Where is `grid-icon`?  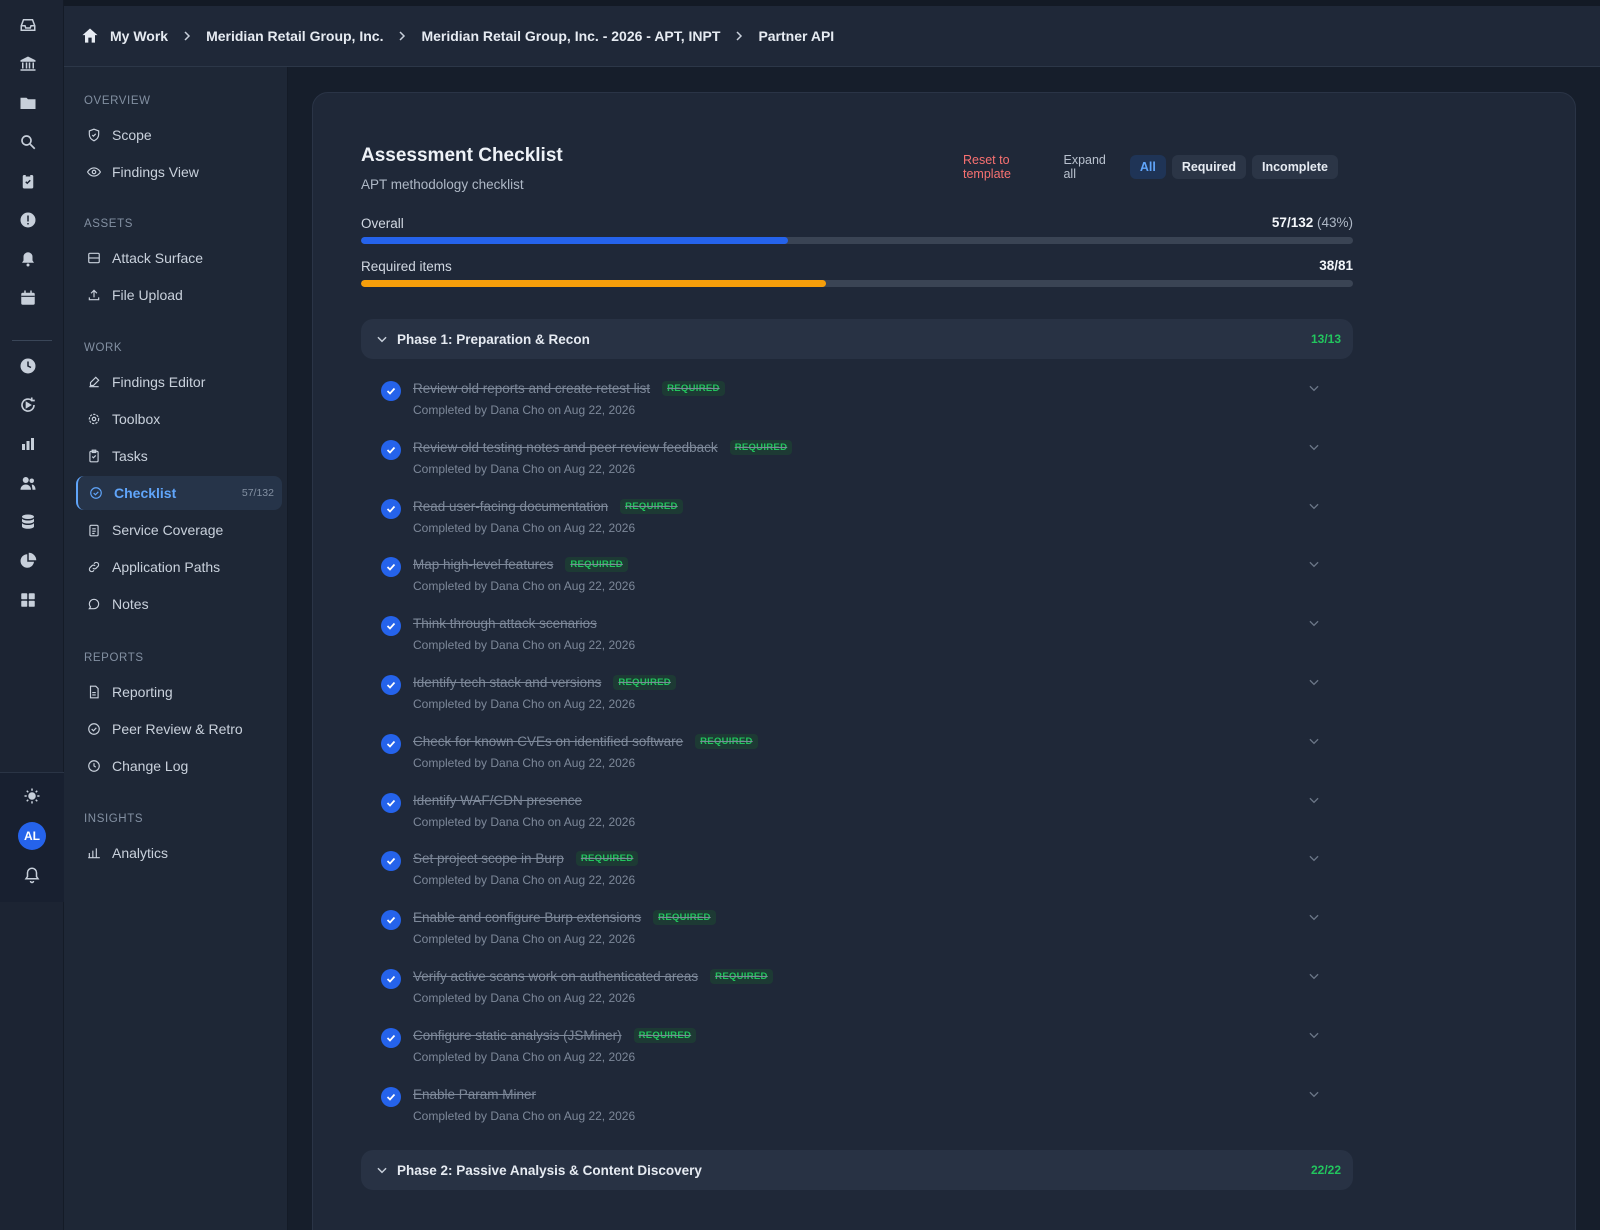
grid-icon is located at coordinates (28, 600).